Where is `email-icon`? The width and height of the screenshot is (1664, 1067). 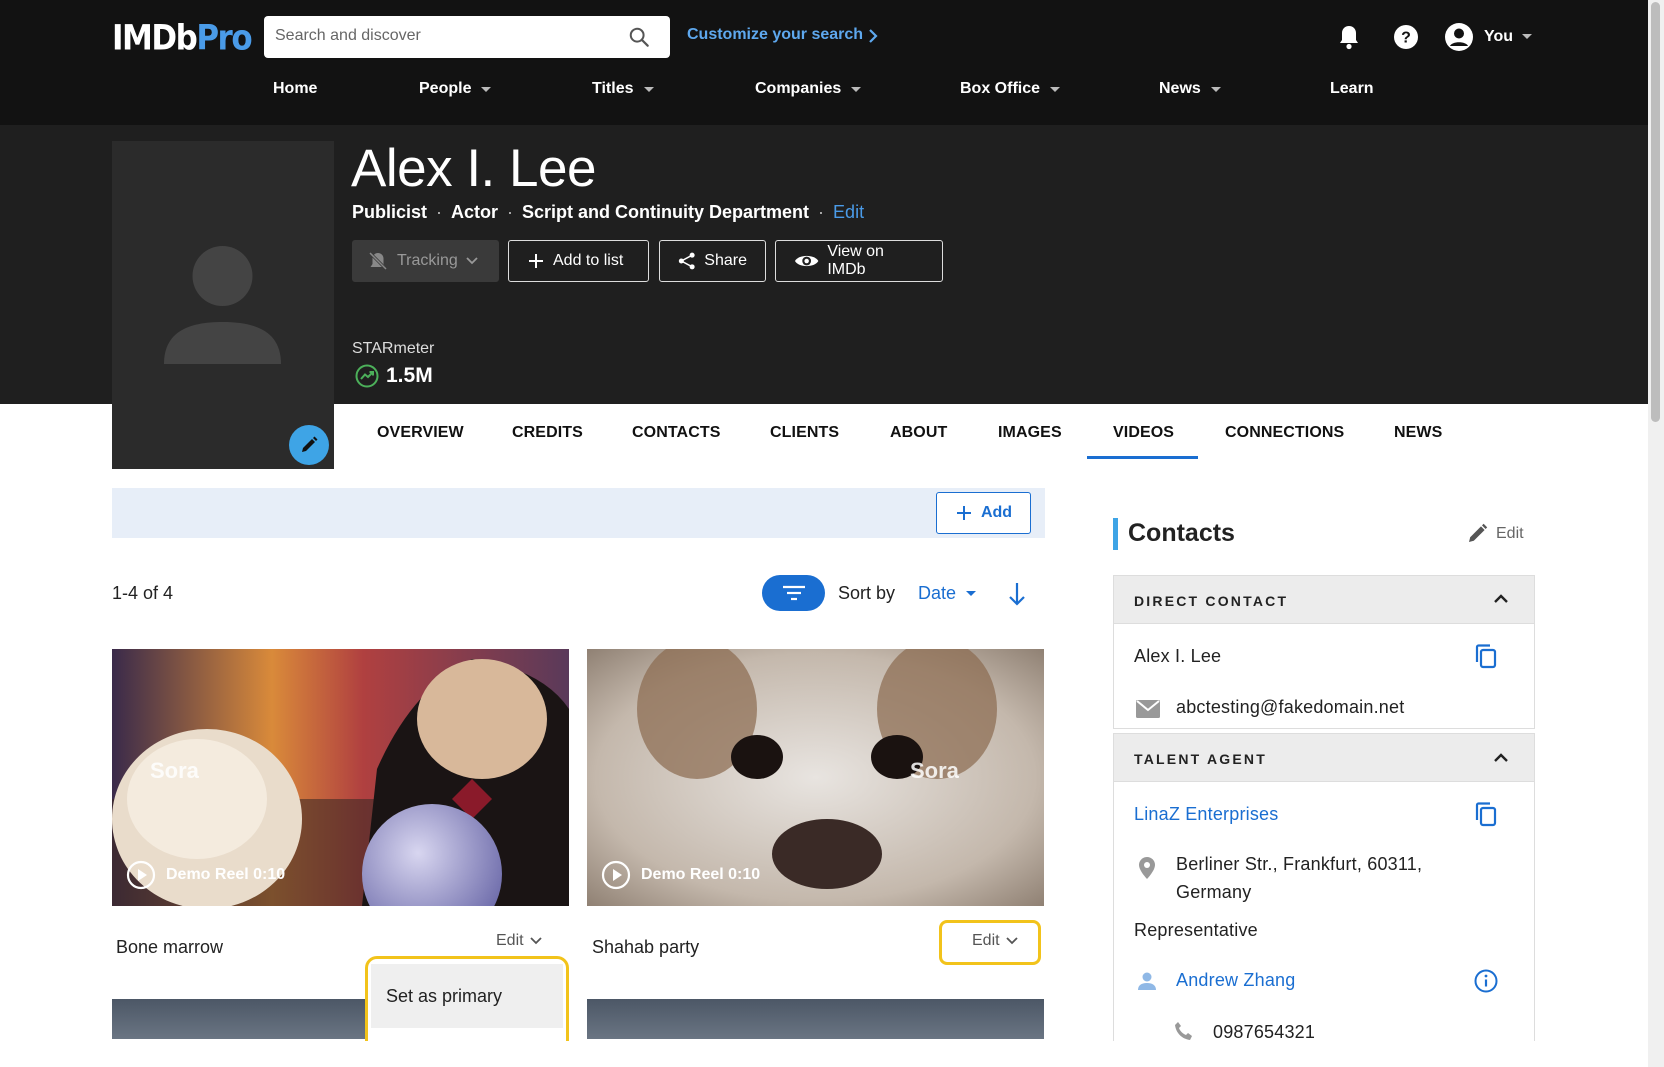 email-icon is located at coordinates (1148, 709).